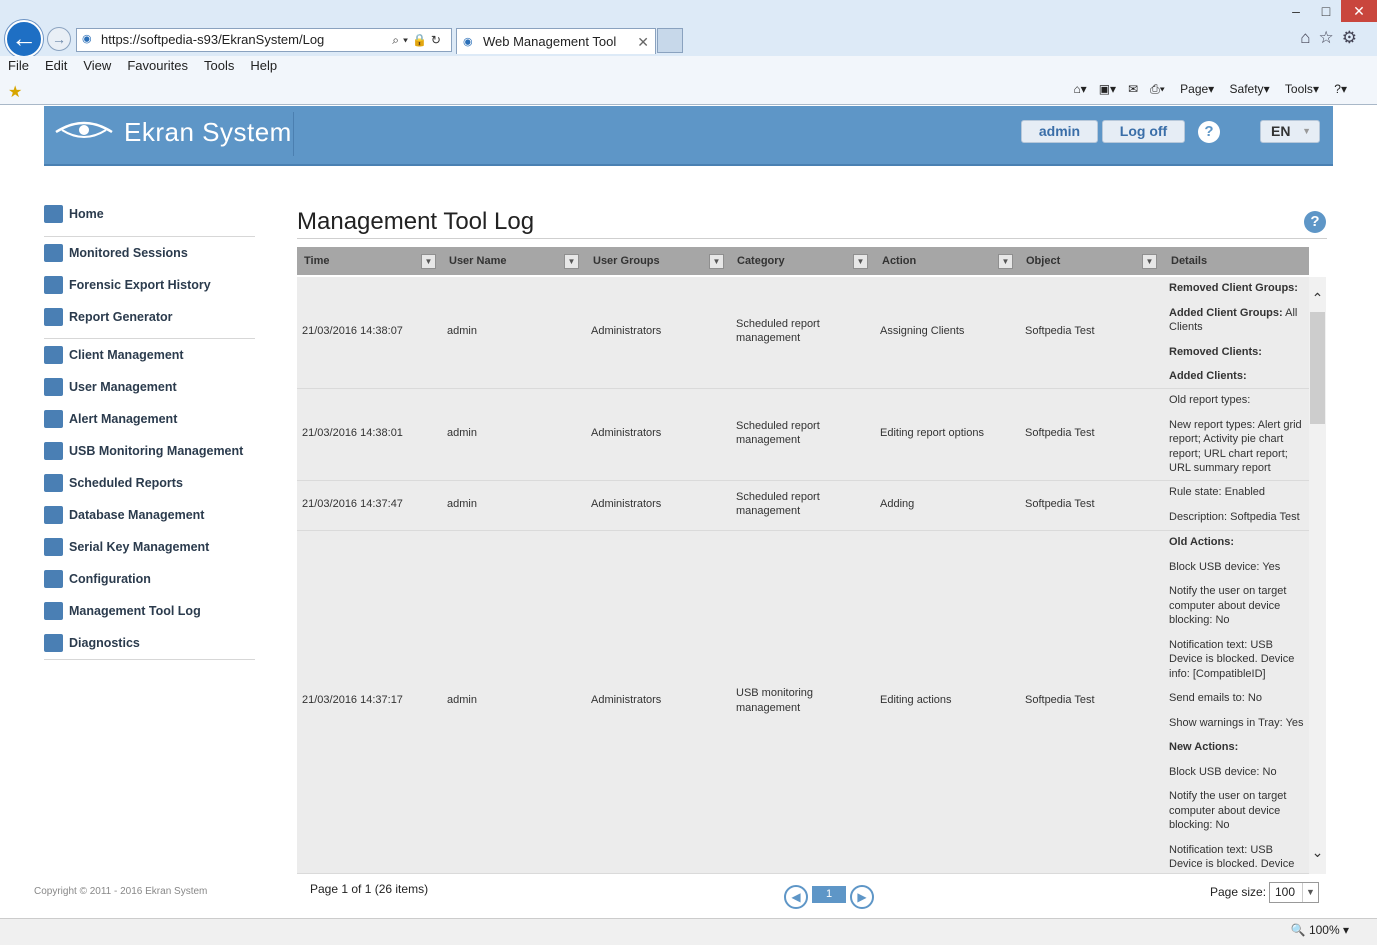 The width and height of the screenshot is (1377, 945). What do you see at coordinates (550, 41) in the screenshot?
I see `tab-title: Web Management Tool` at bounding box center [550, 41].